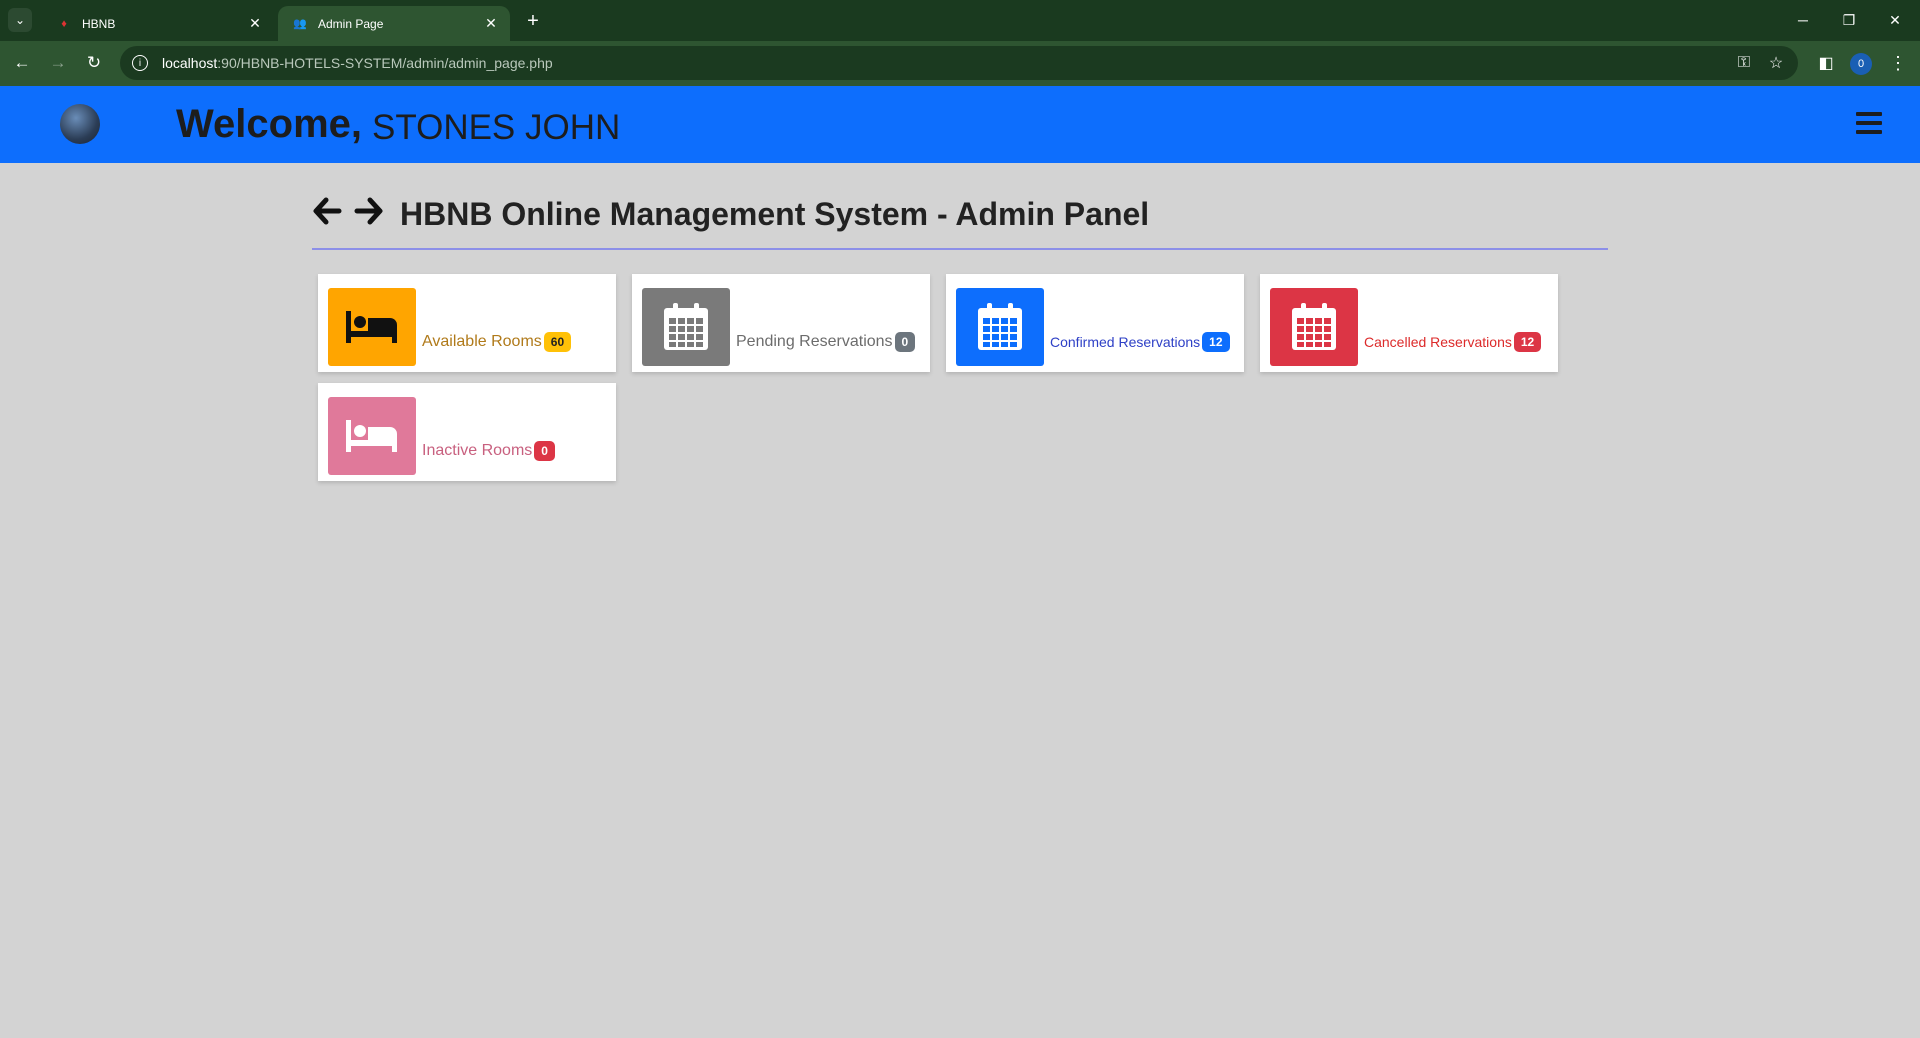 Image resolution: width=1920 pixels, height=1038 pixels. I want to click on card-inactive-rooms: Inactive Rooms 0, so click(467, 432).